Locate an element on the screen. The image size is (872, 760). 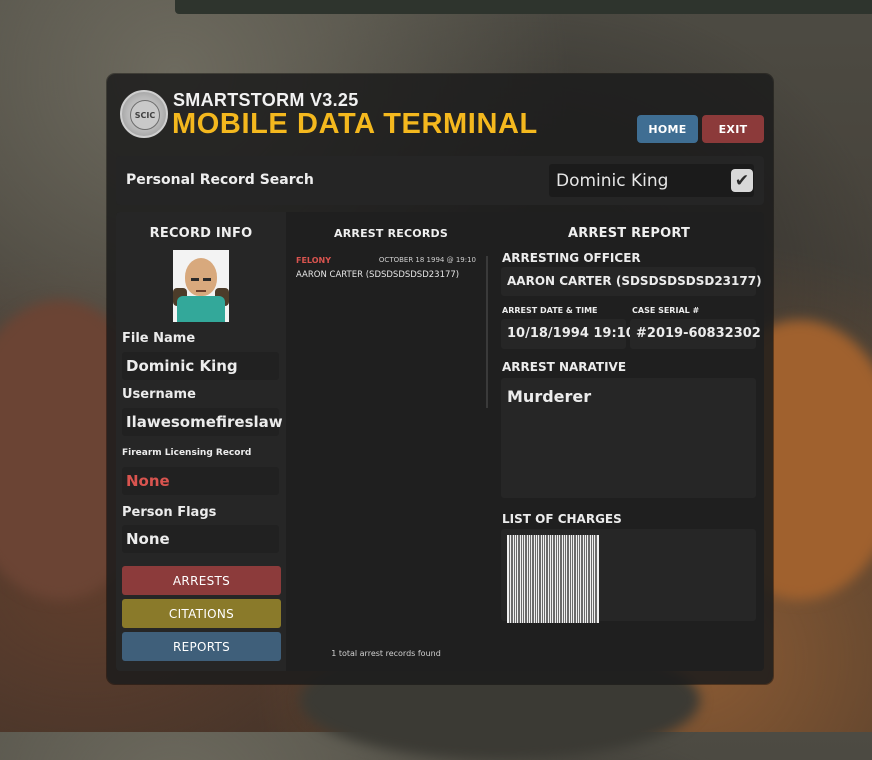
case-serial-value: #2019-60832302 is located at coordinates (698, 333).